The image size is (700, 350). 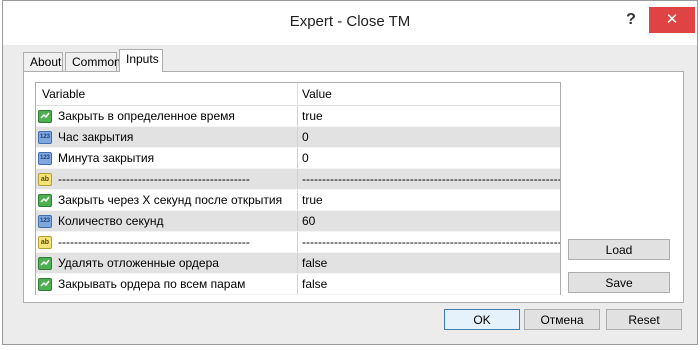 I want to click on variable-cell: Удалять отложенные ордера, so click(x=167, y=263).